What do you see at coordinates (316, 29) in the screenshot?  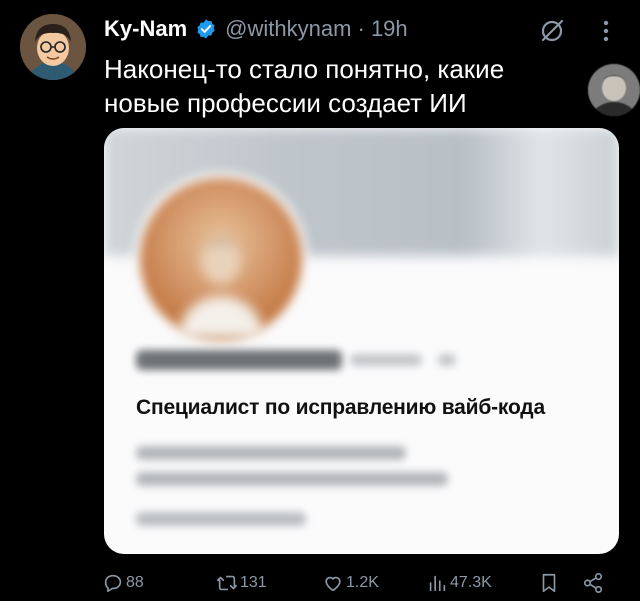 I see `author-handle-time: @withkynam · 19h` at bounding box center [316, 29].